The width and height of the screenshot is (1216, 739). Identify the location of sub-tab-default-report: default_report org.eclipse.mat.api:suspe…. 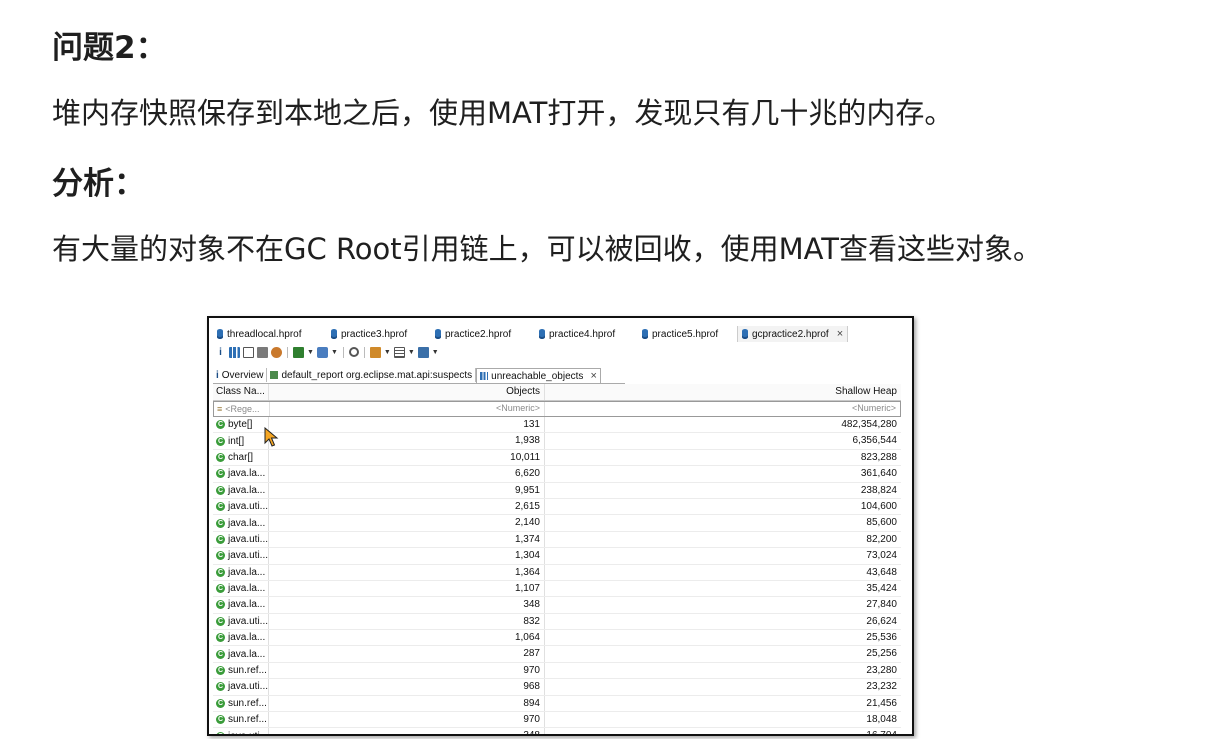
(372, 375).